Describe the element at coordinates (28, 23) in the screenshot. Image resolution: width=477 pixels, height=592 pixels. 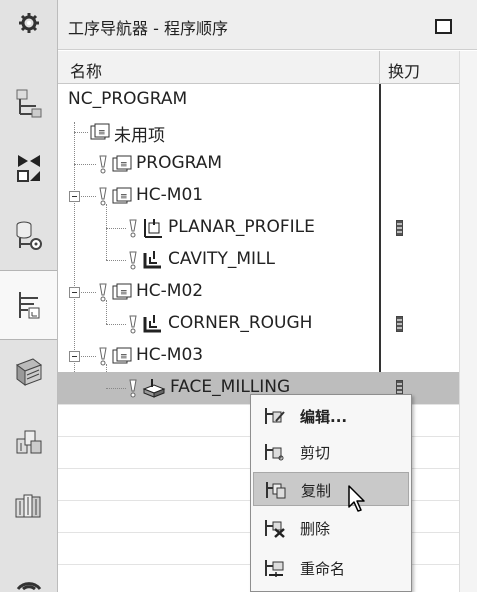
I see `settings-icon` at that location.